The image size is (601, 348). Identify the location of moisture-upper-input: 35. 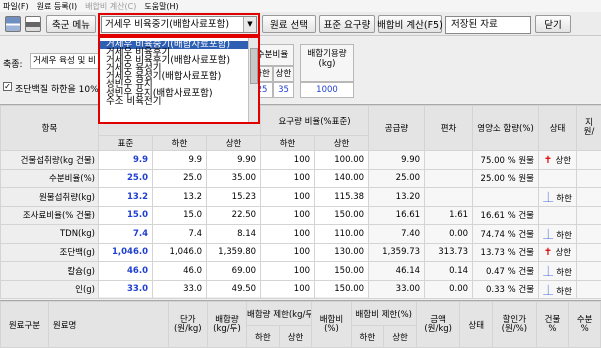
(283, 90).